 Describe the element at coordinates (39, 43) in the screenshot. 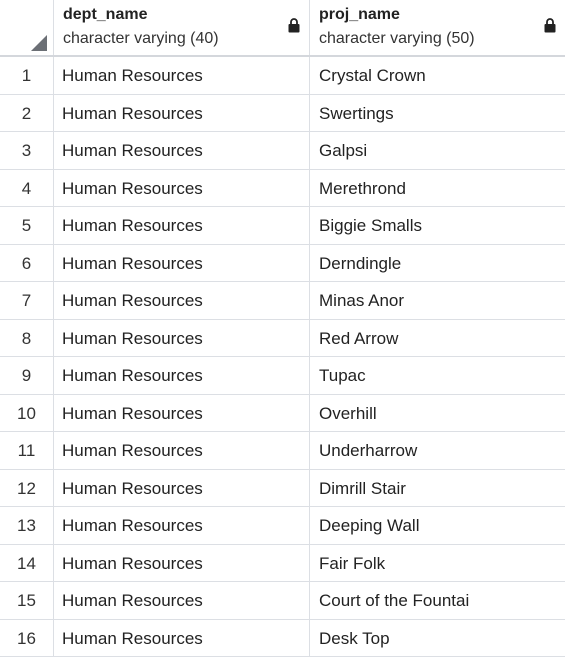

I see `select-all-triangle-icon` at that location.